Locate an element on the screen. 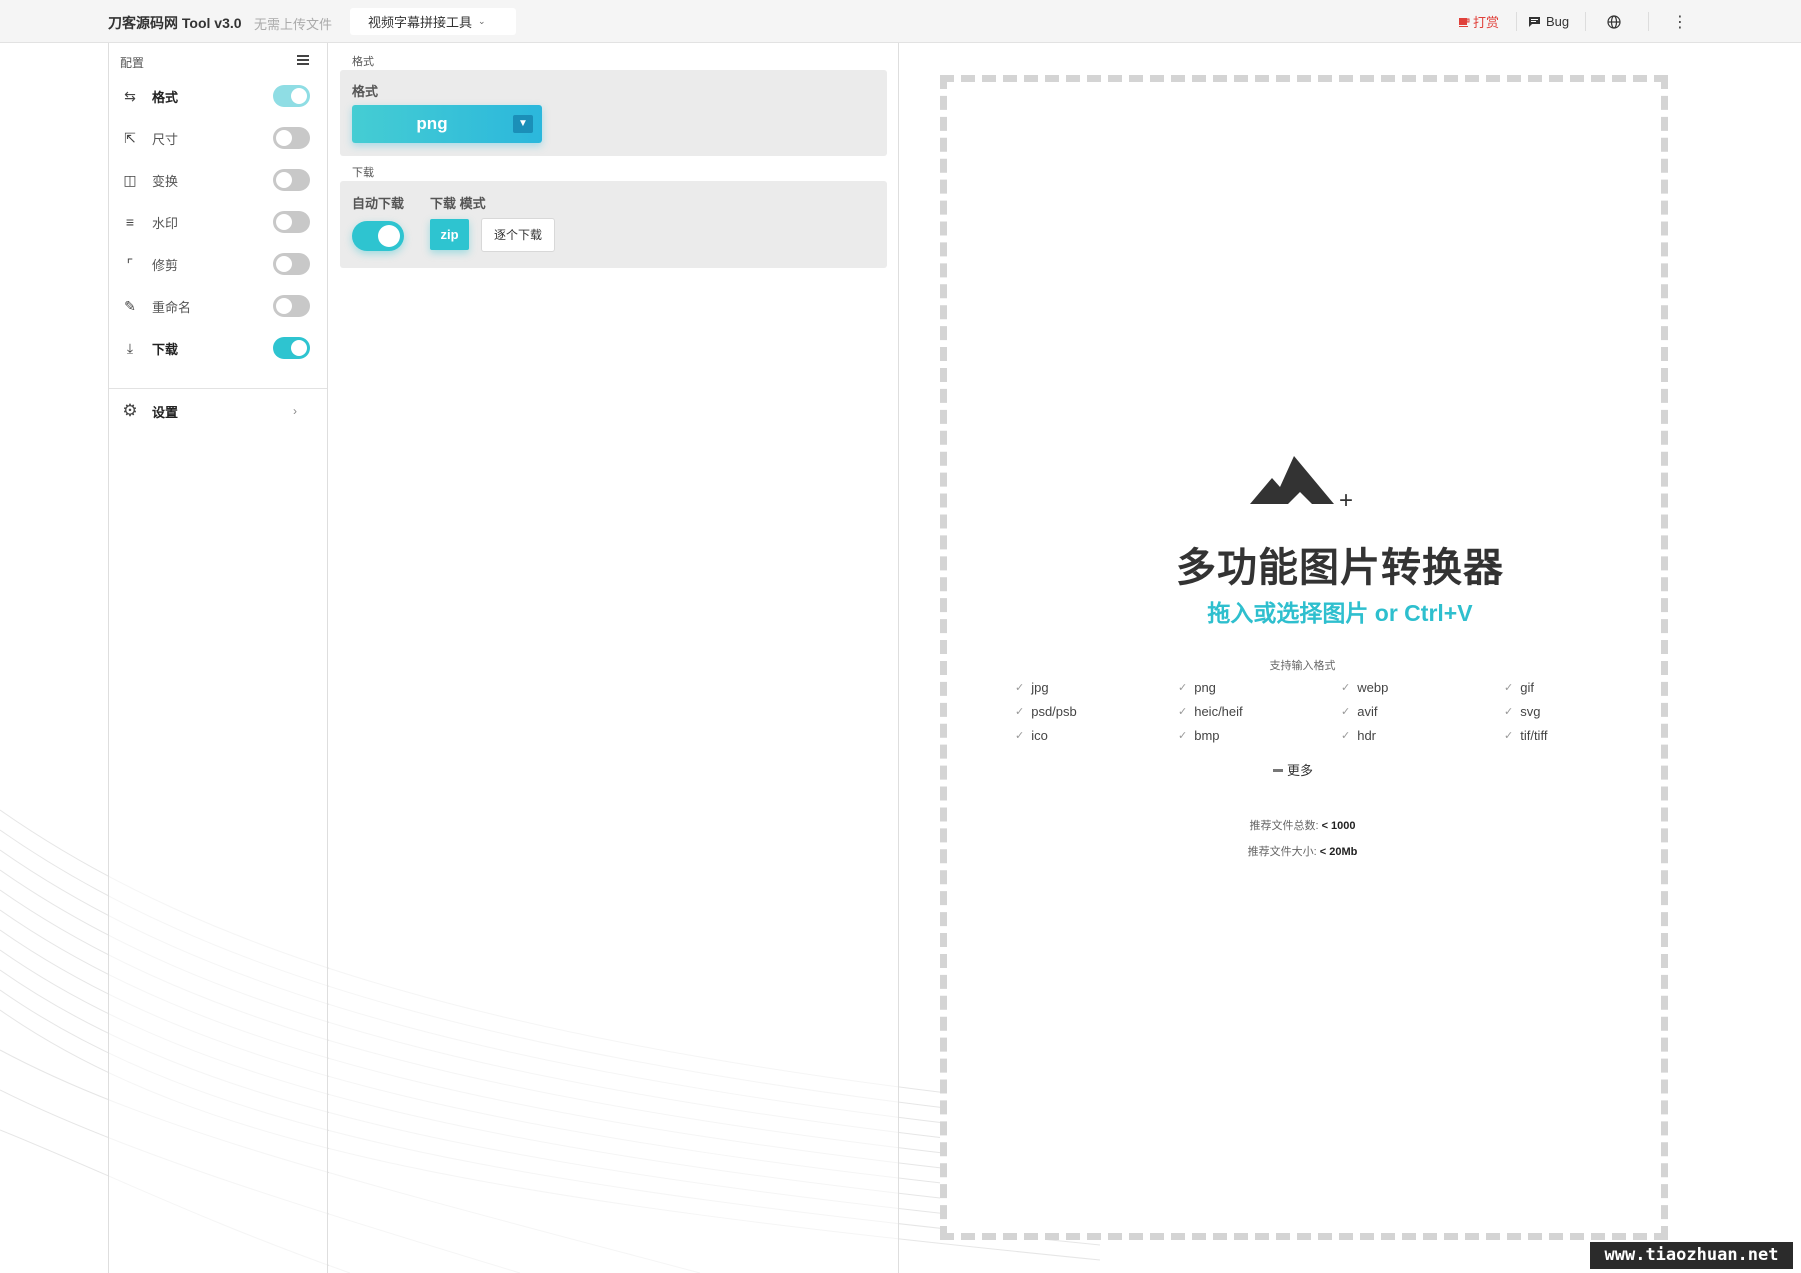 Image resolution: width=1801 pixels, height=1273 pixels. donate-label: 打赏 is located at coordinates (1486, 22).